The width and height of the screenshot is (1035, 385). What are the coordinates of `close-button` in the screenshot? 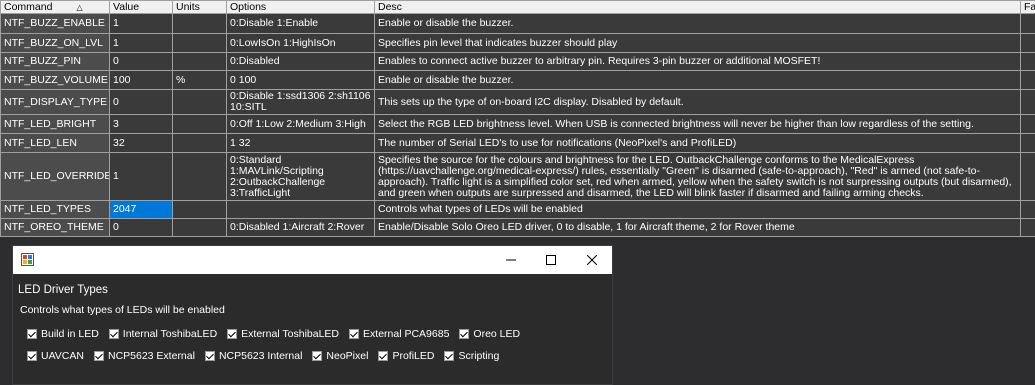 It's located at (592, 260).